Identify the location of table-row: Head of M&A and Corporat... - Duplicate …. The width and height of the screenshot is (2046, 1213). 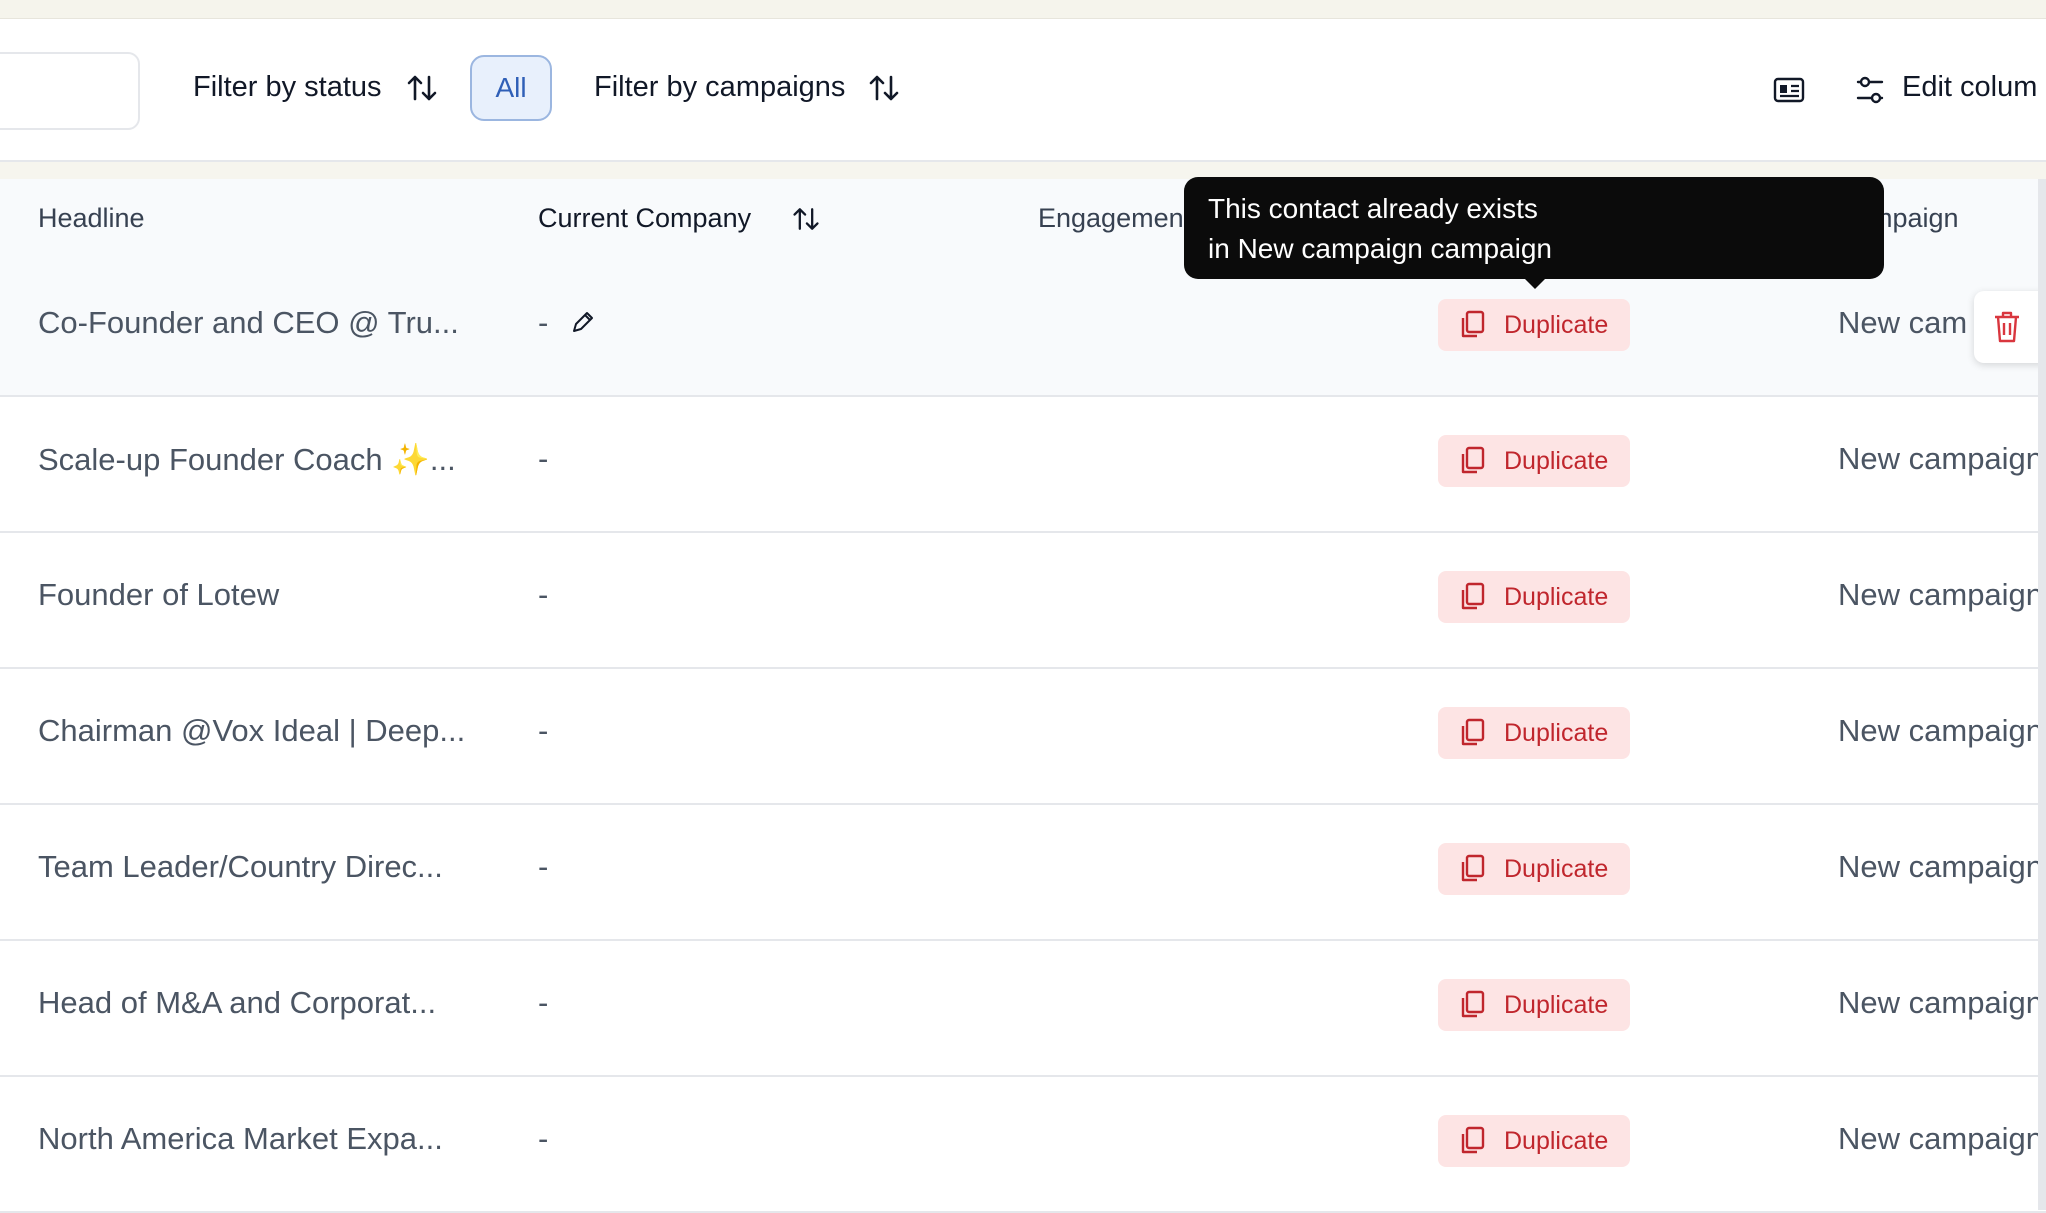
(1023, 1009).